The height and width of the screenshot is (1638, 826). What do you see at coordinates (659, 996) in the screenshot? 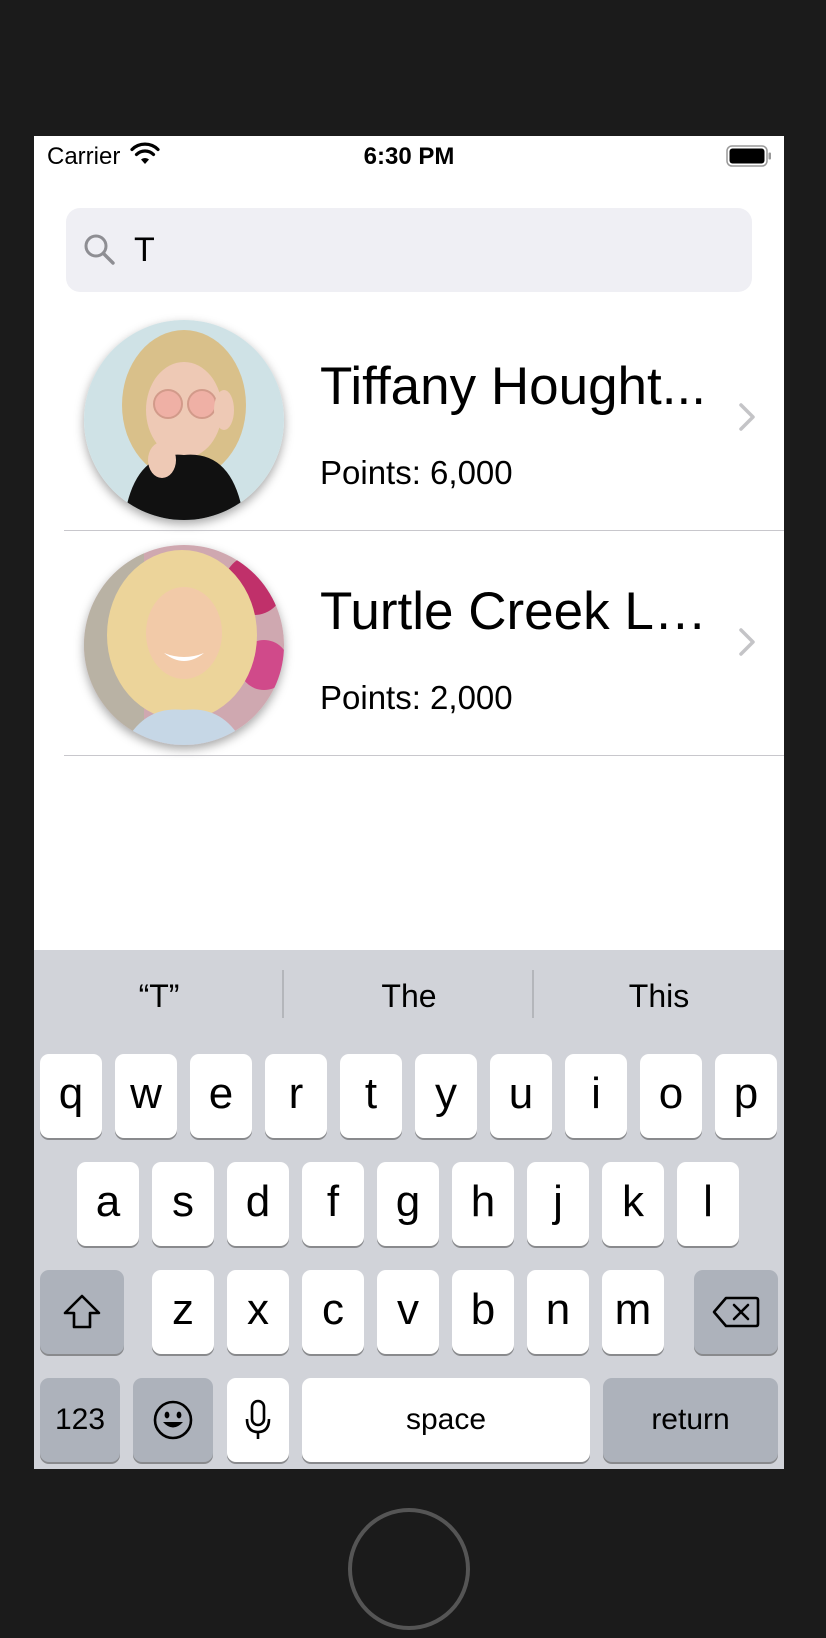
I see `suggestion-item: This` at bounding box center [659, 996].